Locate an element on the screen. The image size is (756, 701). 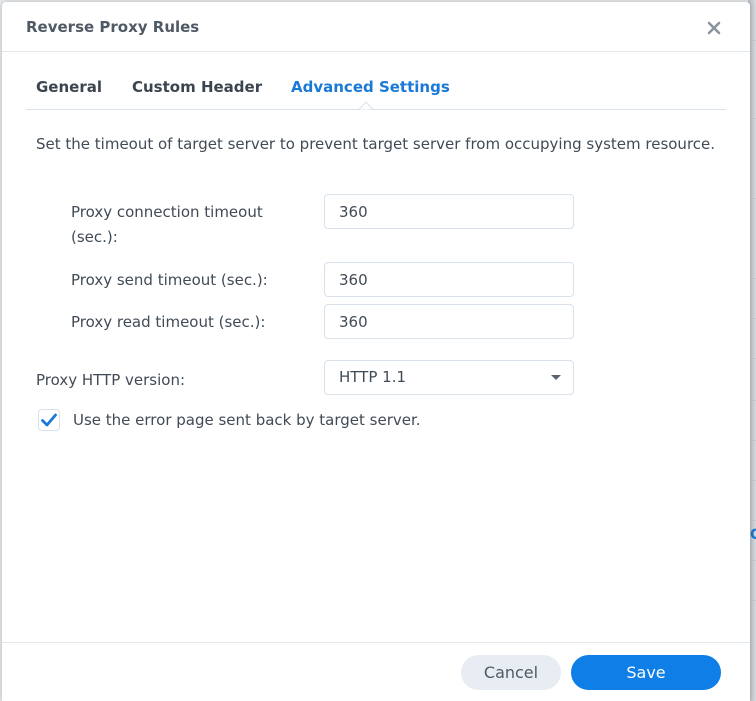
dialog-footer: Cancel Save is located at coordinates (376, 671).